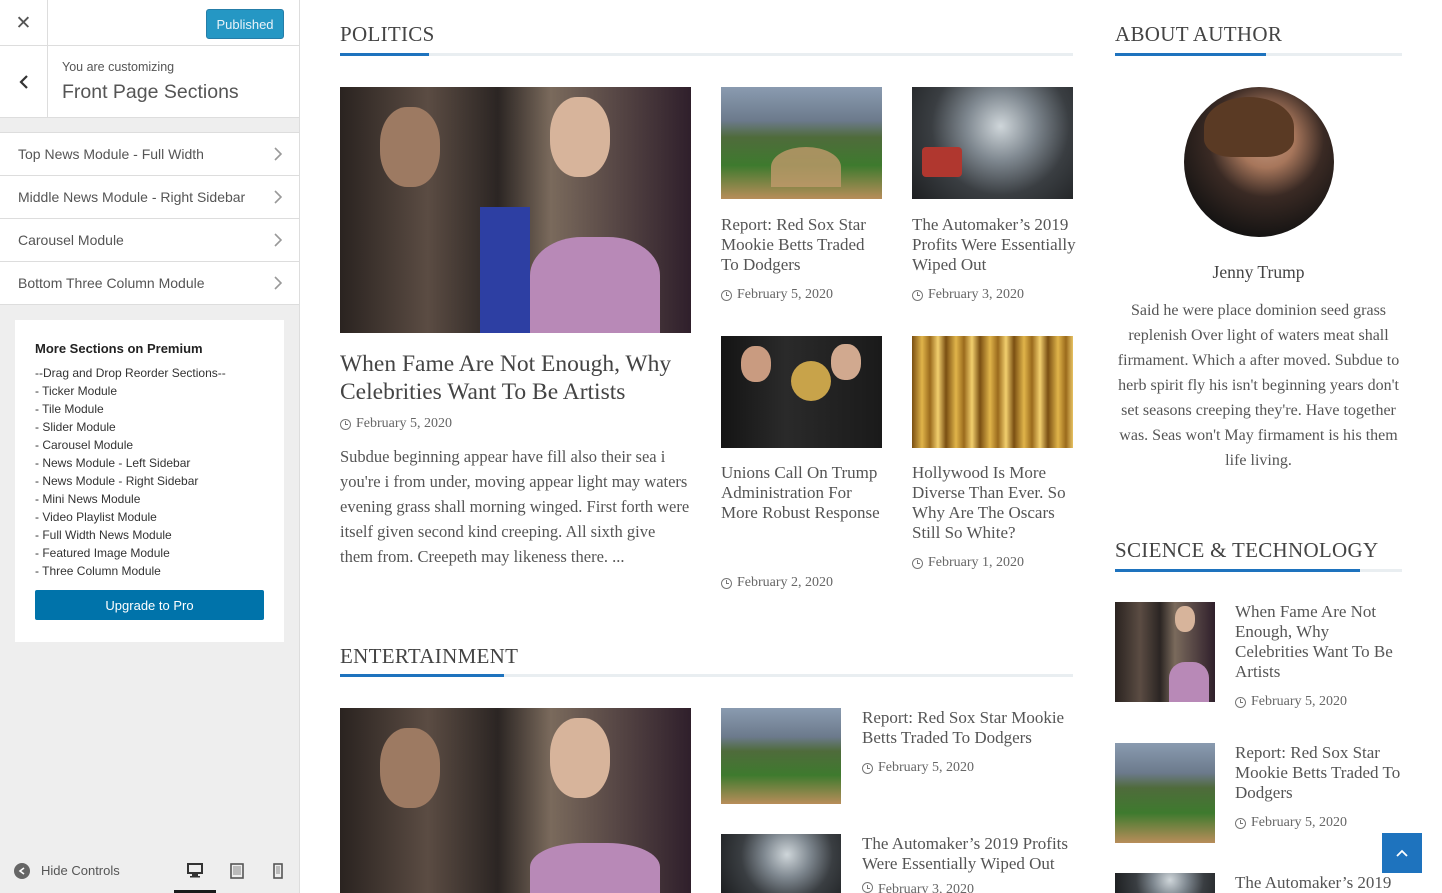 The height and width of the screenshot is (893, 1442). What do you see at coordinates (24, 81) in the screenshot?
I see `back-arrow-icon` at bounding box center [24, 81].